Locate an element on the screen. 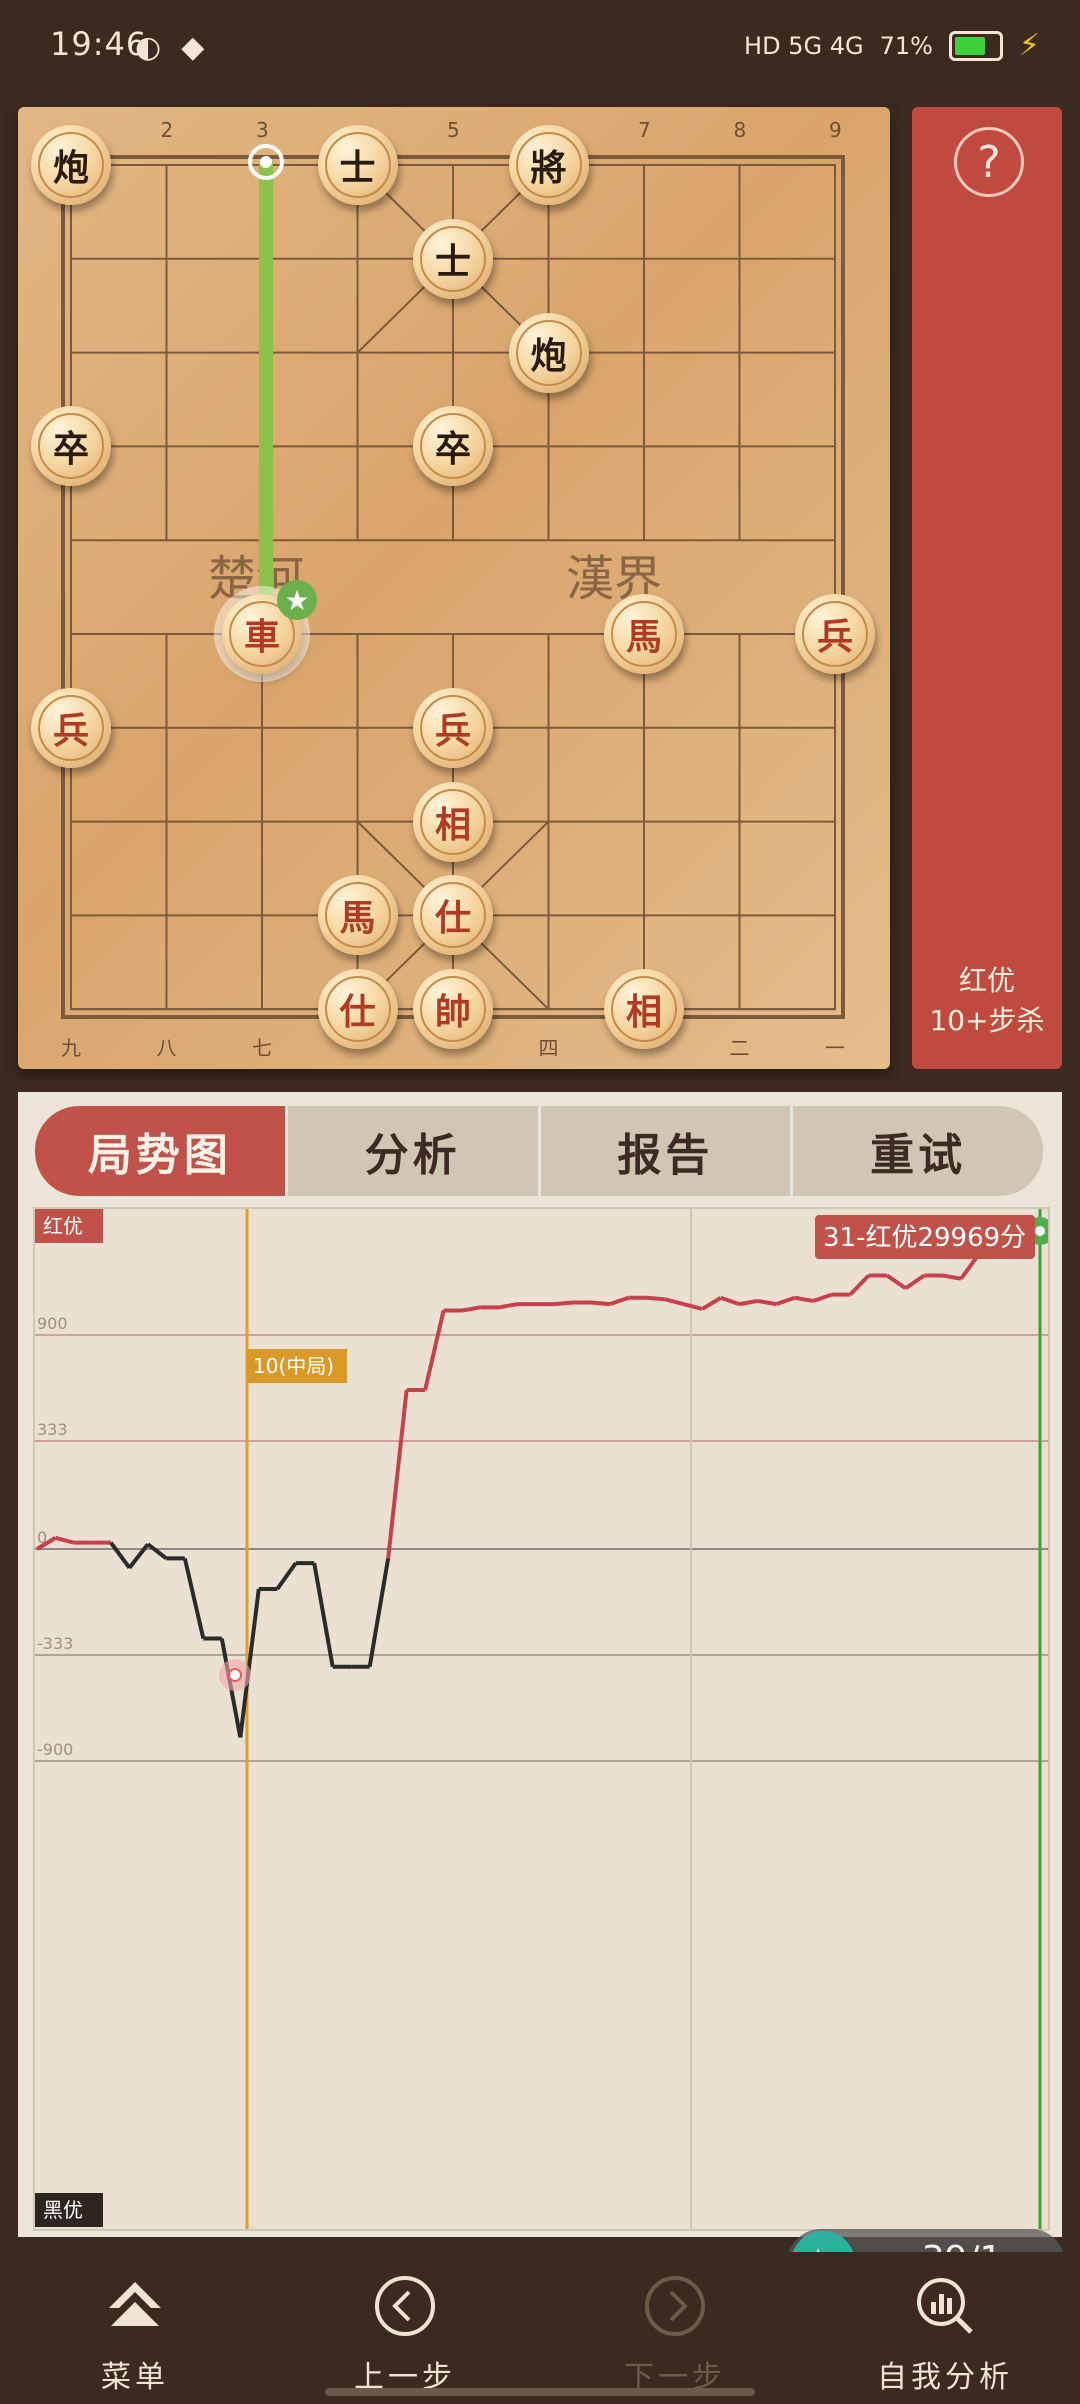 The width and height of the screenshot is (1080, 2404). y-tick-label: -900 is located at coordinates (55, 1749).